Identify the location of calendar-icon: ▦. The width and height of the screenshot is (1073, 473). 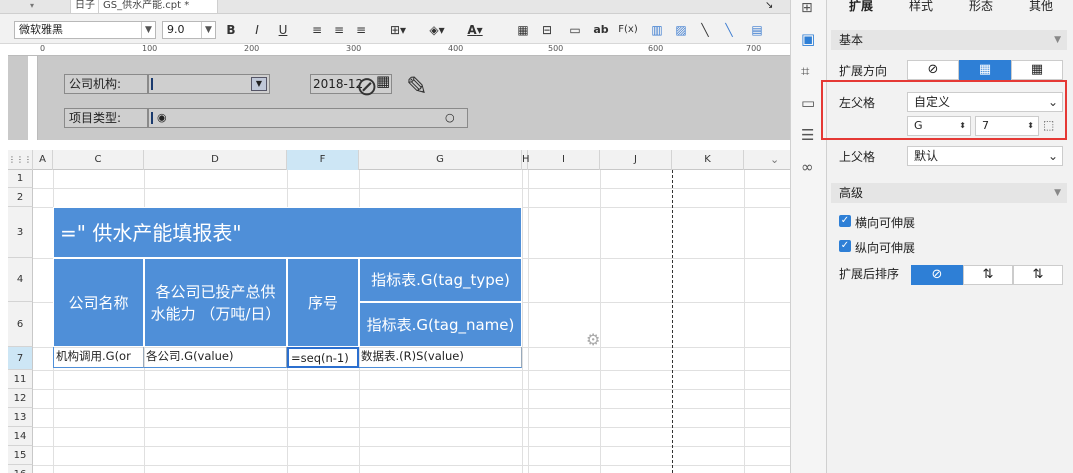
(383, 81).